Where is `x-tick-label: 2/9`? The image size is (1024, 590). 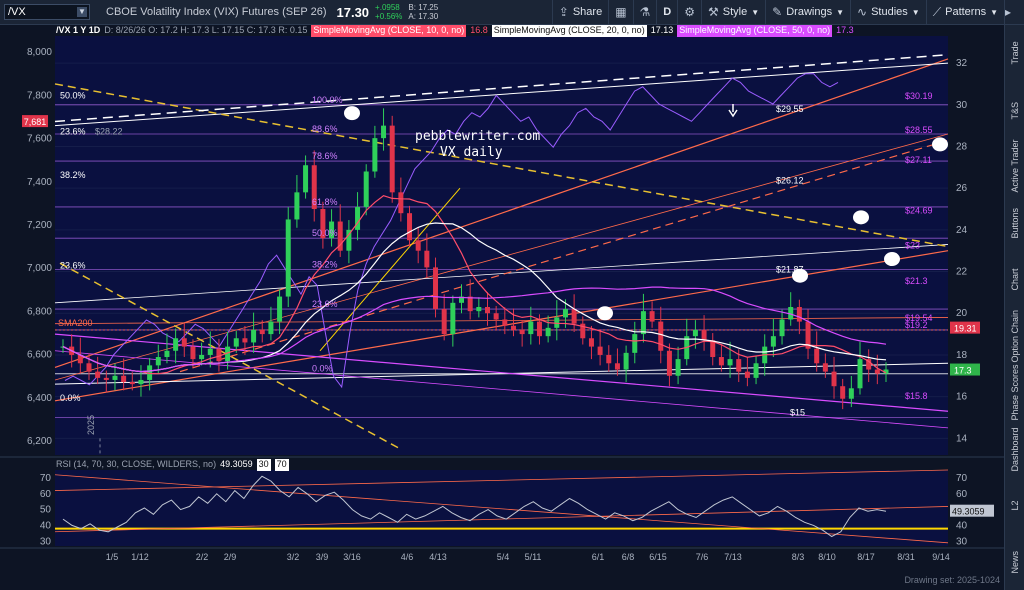
x-tick-label: 2/9 is located at coordinates (230, 557).